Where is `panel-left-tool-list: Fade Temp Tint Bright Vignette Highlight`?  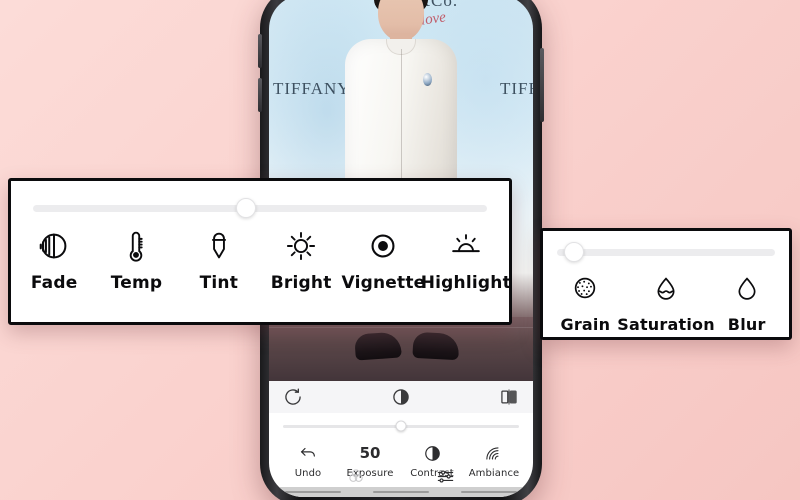
panel-left-tool-list: Fade Temp Tint Bright Vignette Highlight is located at coordinates (260, 259).